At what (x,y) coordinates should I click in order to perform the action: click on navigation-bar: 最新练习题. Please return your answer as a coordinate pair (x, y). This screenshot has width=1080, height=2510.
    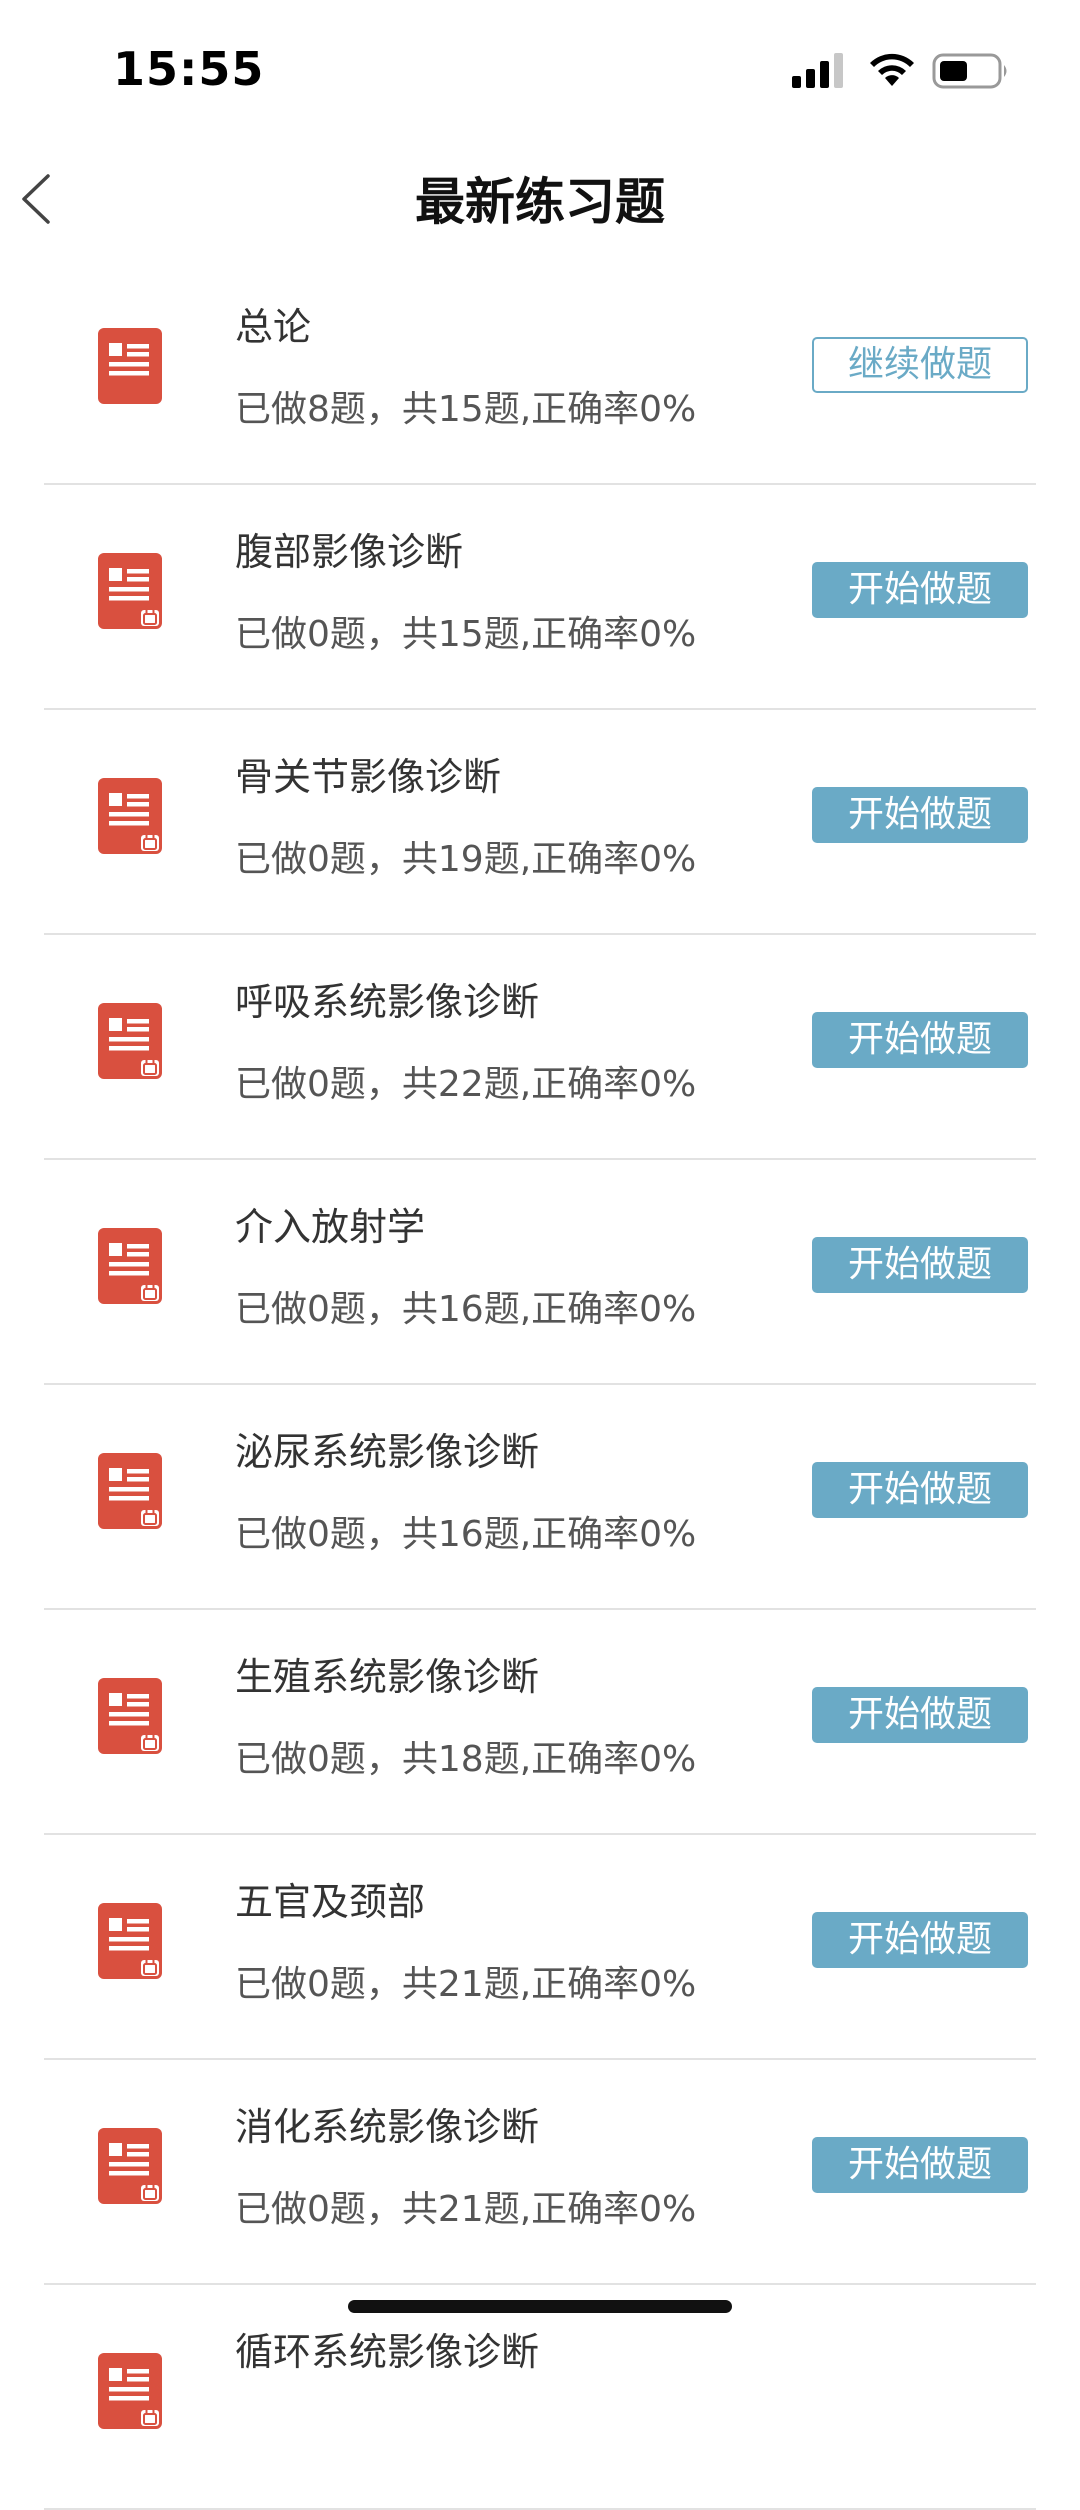
    Looking at the image, I should click on (540, 195).